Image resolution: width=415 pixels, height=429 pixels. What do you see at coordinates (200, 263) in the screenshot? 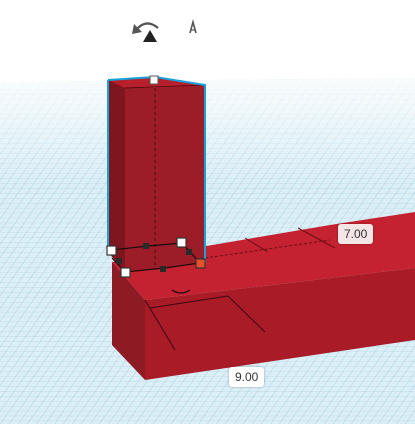
I see `corner-handle-active` at bounding box center [200, 263].